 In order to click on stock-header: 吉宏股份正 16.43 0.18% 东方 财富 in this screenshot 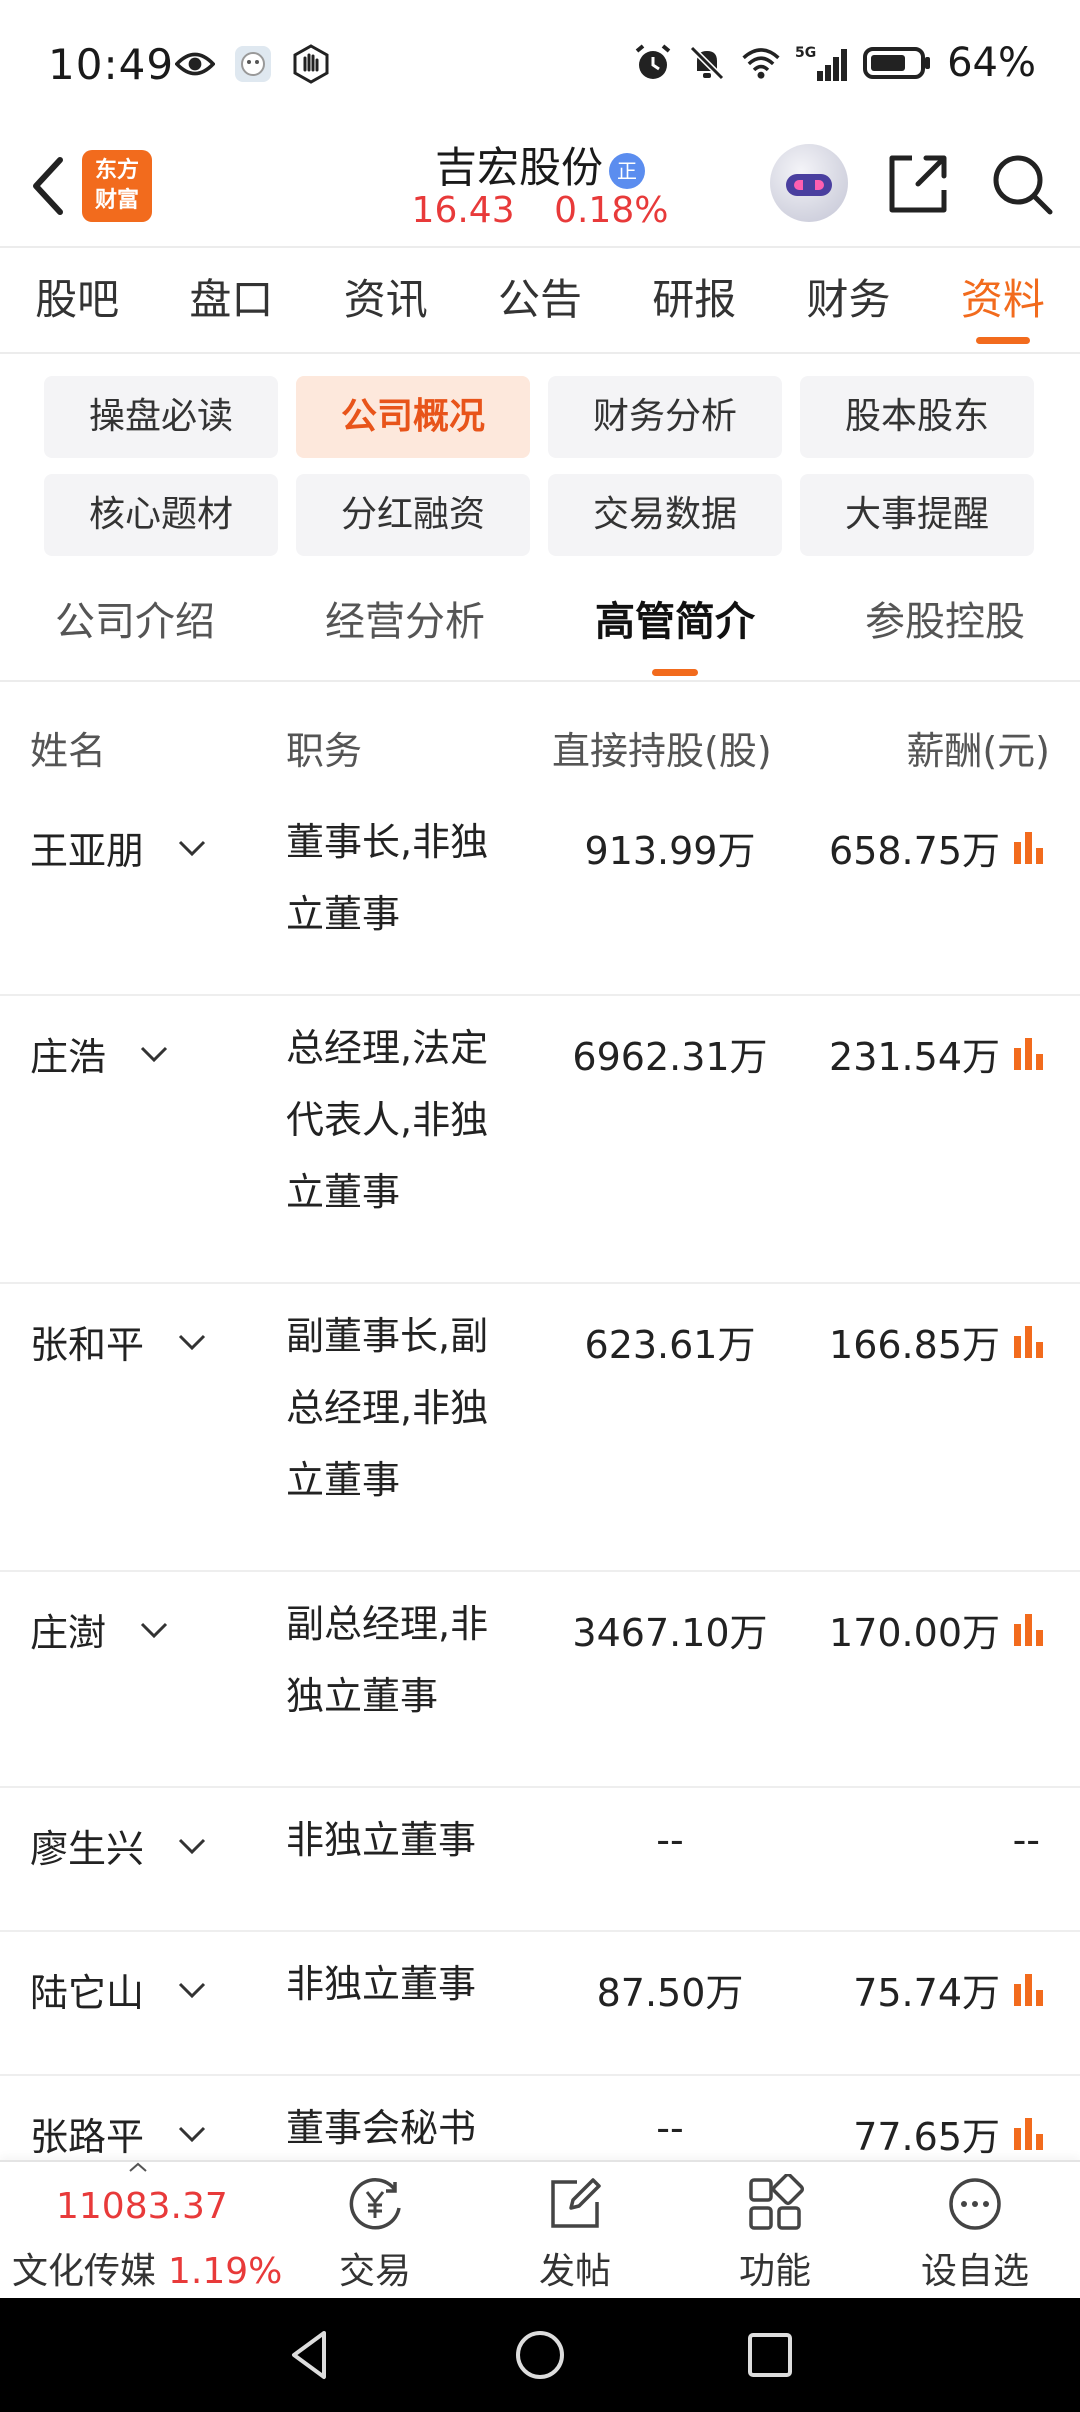, I will do `click(540, 190)`.